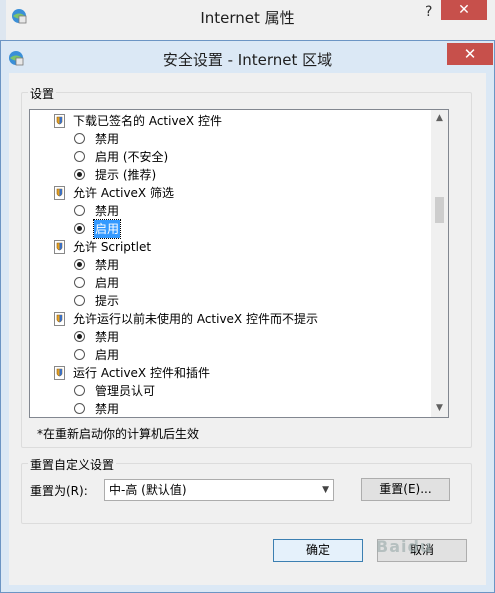 Image resolution: width=495 pixels, height=593 pixels. I want to click on reset-level-select: 中-高 (默认值) ▼, so click(219, 490).